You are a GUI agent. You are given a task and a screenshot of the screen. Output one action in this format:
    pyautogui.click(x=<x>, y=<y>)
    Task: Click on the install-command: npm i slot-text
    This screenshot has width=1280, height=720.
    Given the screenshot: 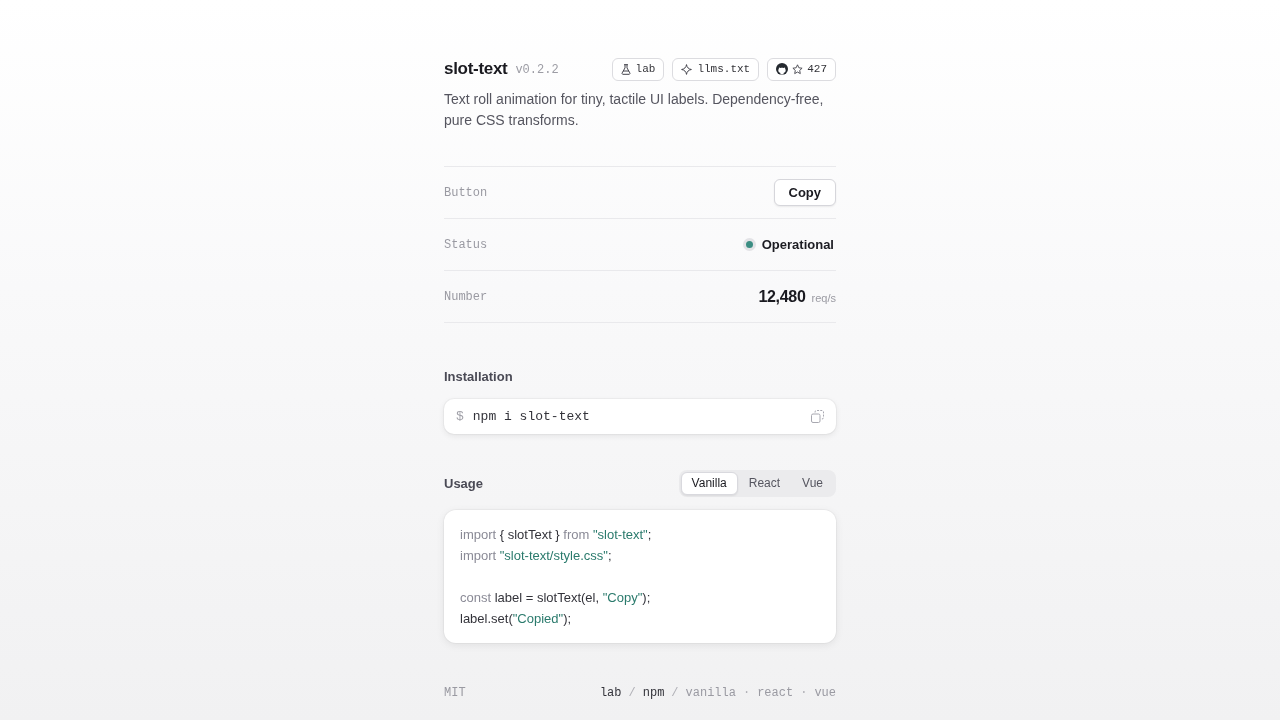 What is the action you would take?
    pyautogui.click(x=531, y=416)
    